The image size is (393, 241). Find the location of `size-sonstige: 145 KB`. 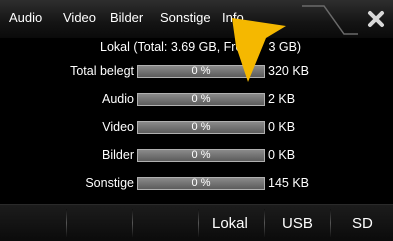

size-sonstige: 145 KB is located at coordinates (289, 183).